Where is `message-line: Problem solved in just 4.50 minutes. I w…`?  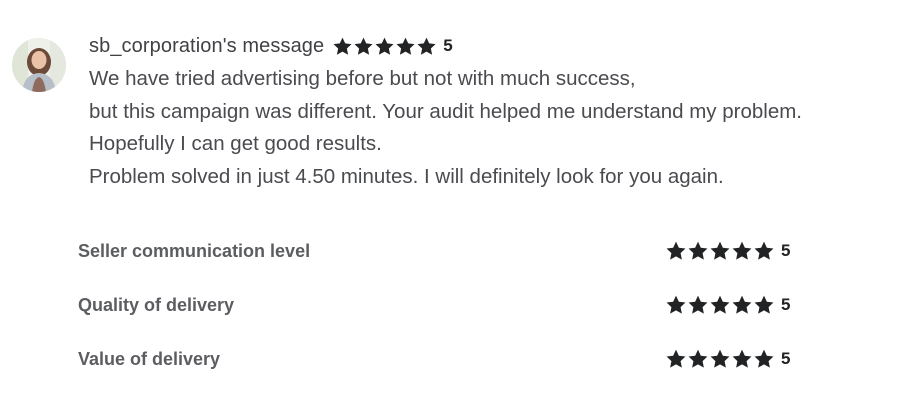 message-line: Problem solved in just 4.50 minutes. I w… is located at coordinates (406, 176).